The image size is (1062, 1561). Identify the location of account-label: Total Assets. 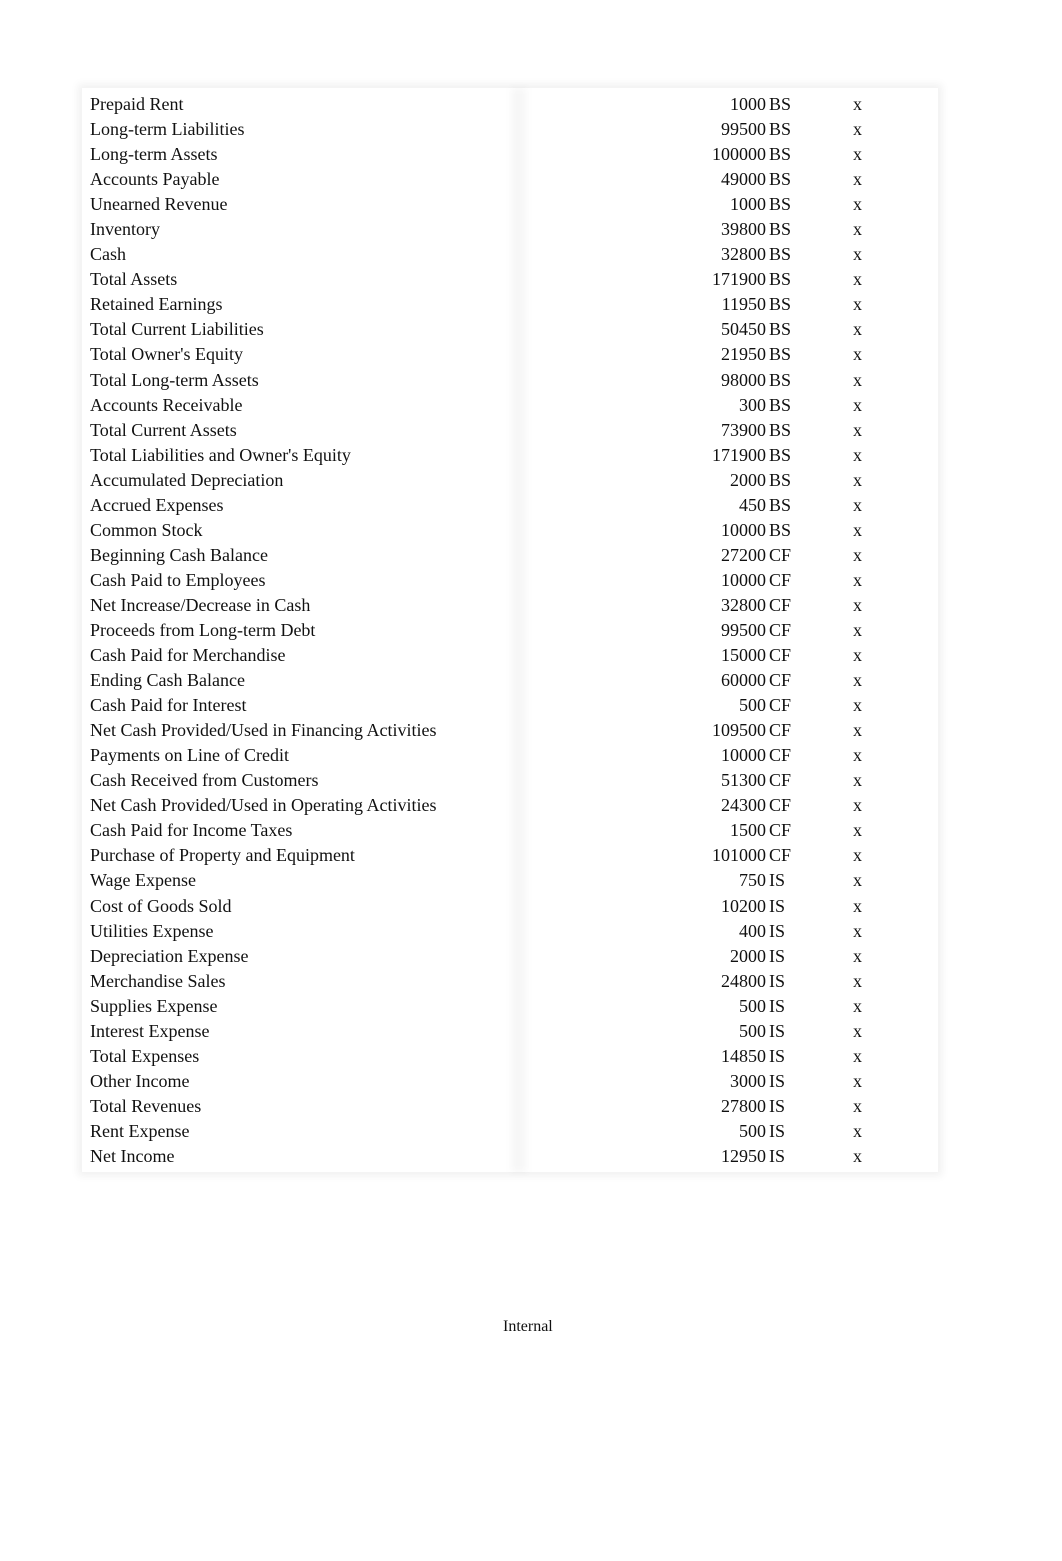
(134, 279).